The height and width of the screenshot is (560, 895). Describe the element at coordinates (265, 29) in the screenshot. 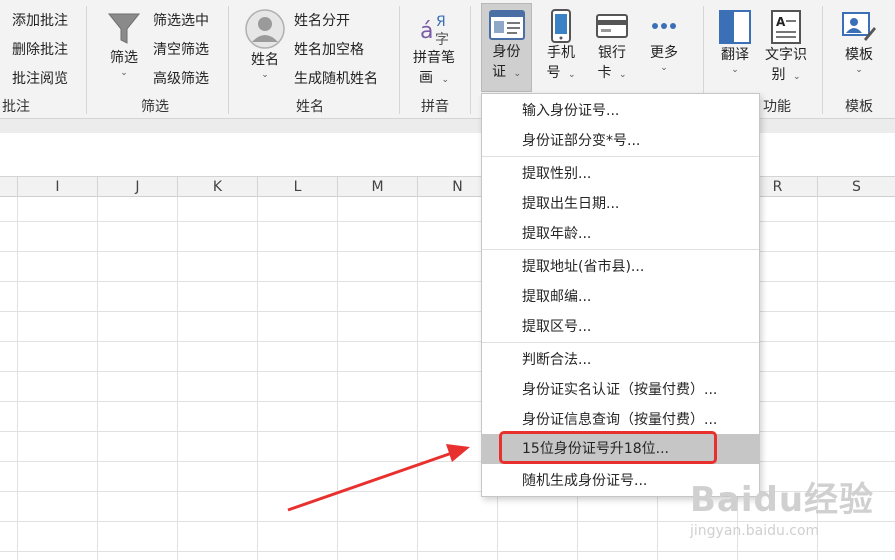

I see `person-icon` at that location.